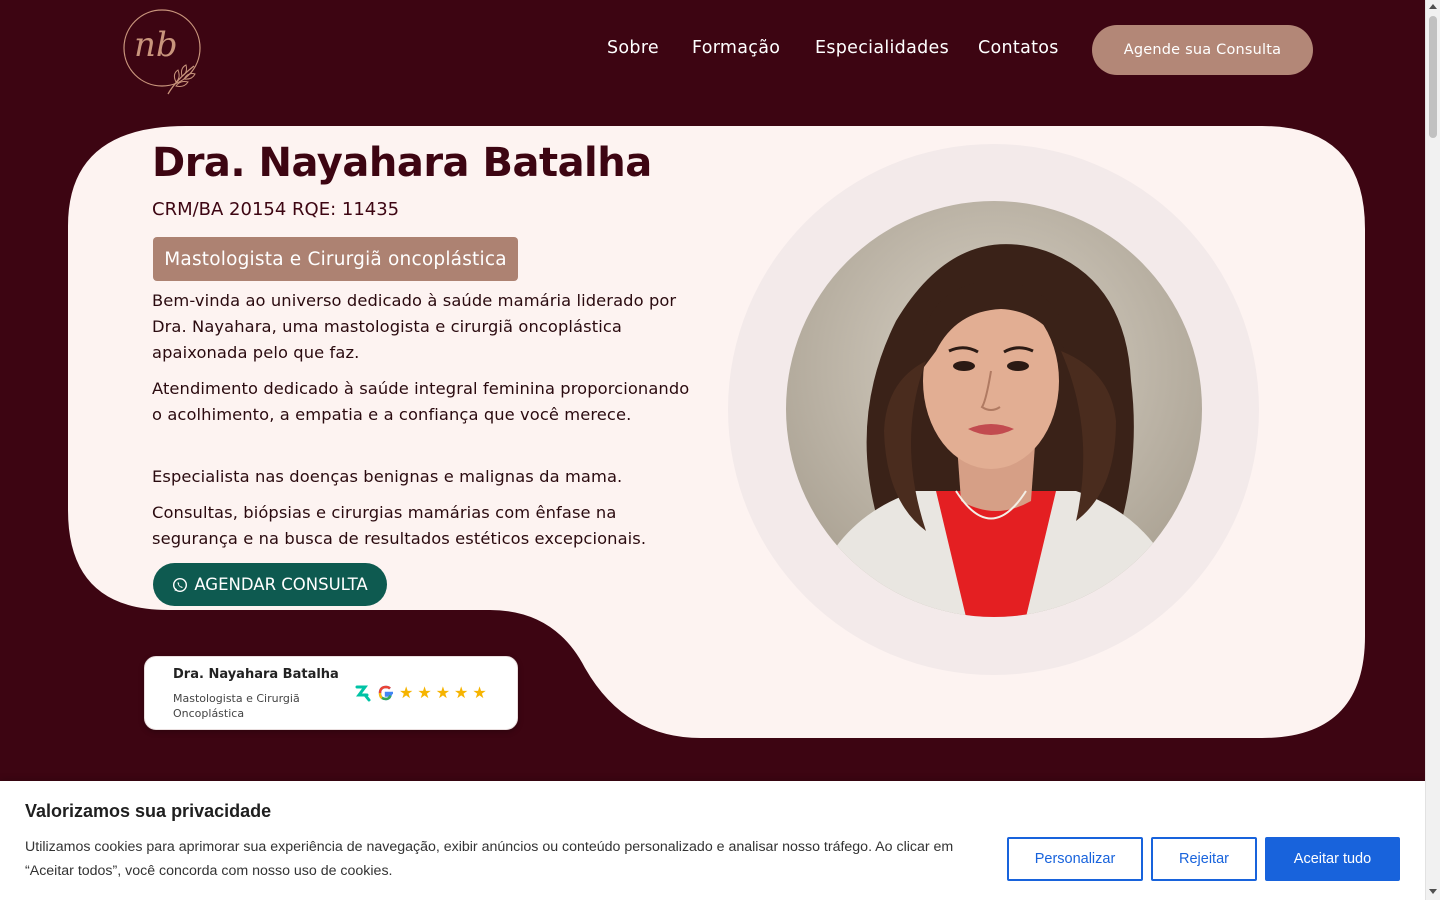 The height and width of the screenshot is (900, 1440). Describe the element at coordinates (1202, 50) in the screenshot. I see `schedule-consultation-button: Agende sua Consulta` at that location.